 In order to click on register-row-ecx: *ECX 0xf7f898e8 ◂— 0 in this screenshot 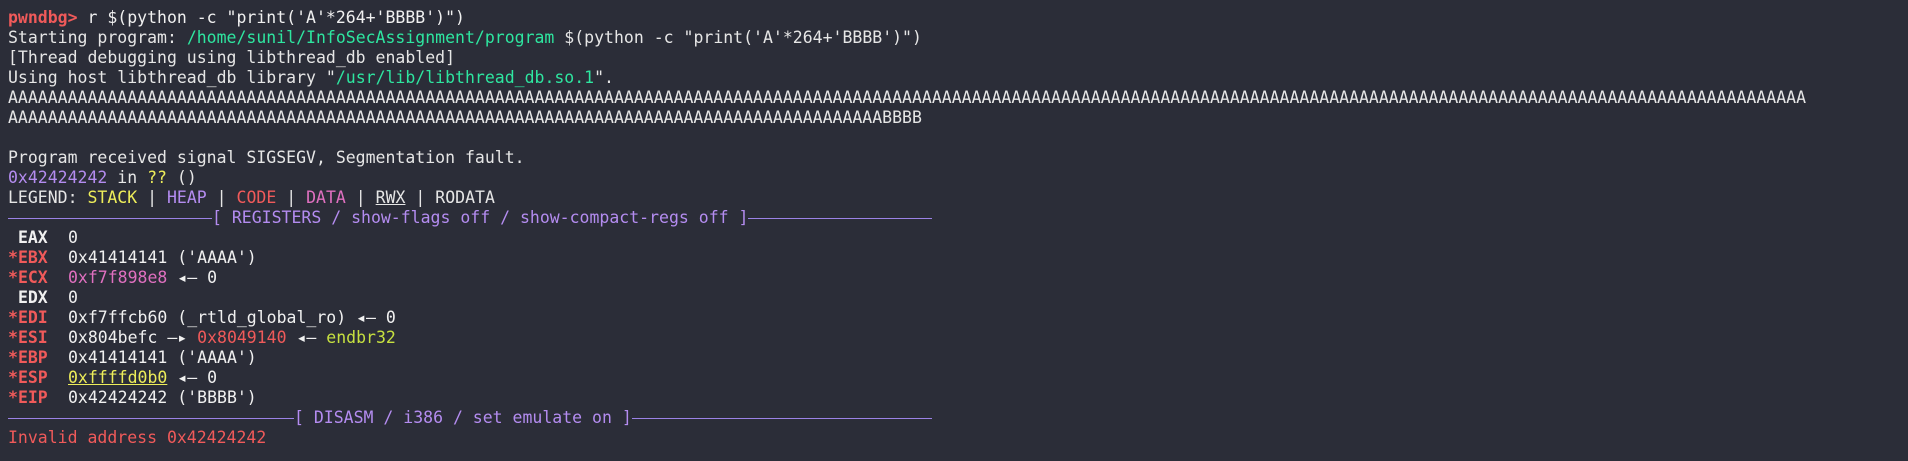, I will do `click(958, 278)`.